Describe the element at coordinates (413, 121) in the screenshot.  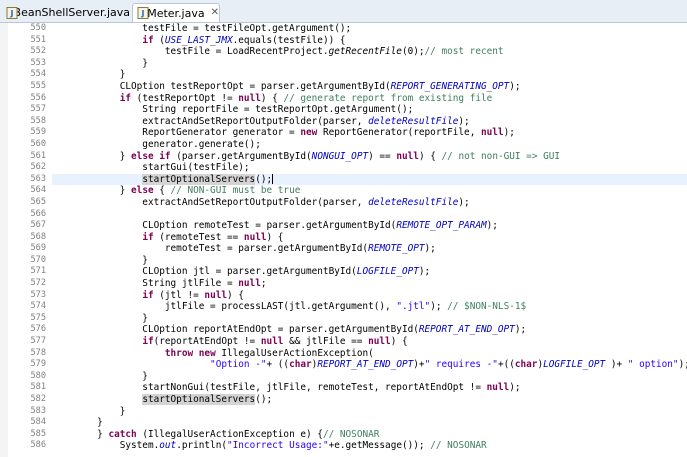
I see `code-token: deleteResultFile` at that location.